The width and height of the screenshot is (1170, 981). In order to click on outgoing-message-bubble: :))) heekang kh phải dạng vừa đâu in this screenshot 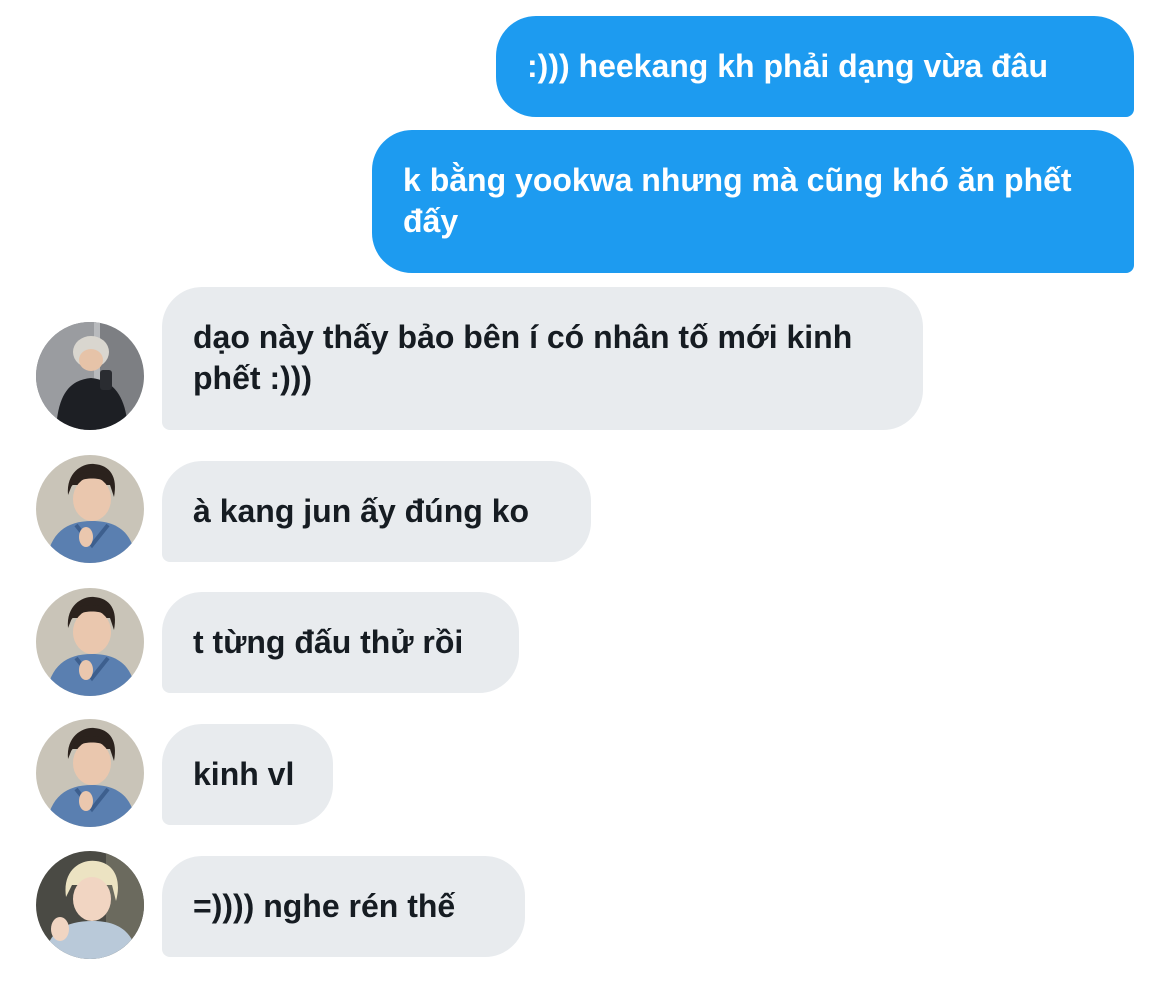, I will do `click(815, 66)`.